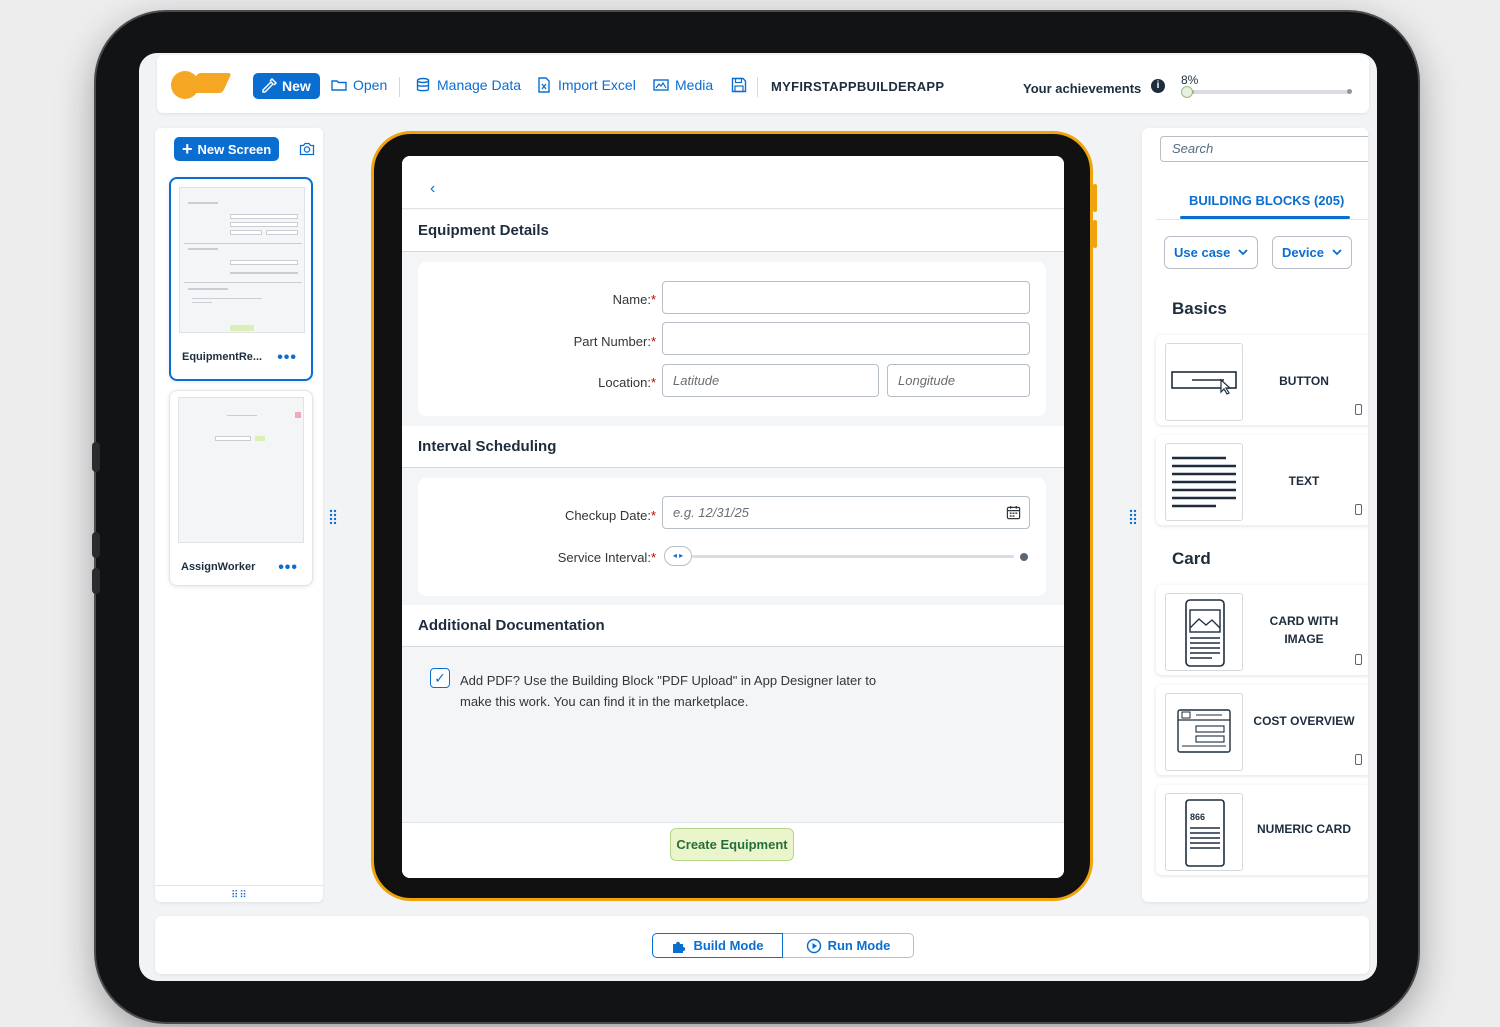  What do you see at coordinates (733, 447) in the screenshot?
I see `section-title-interval-scheduling: Interval Scheduling` at bounding box center [733, 447].